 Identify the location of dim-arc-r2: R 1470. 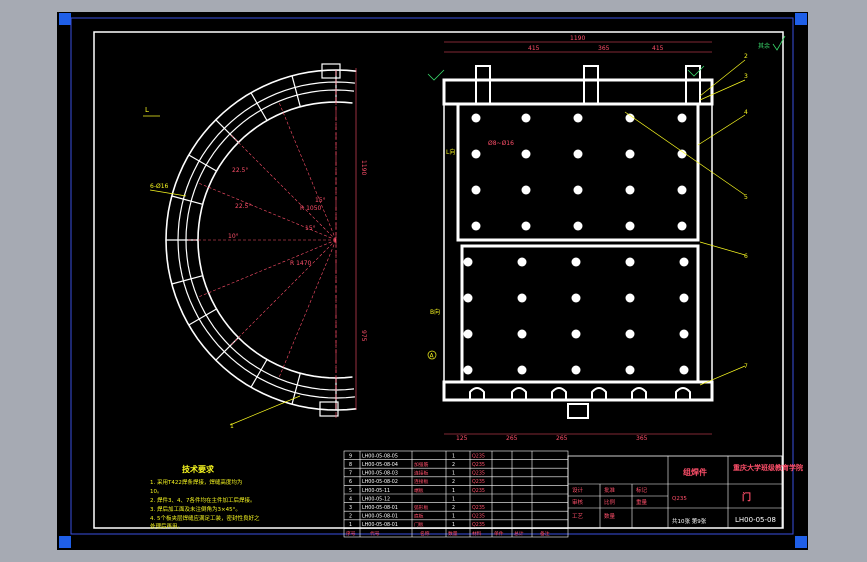
(301, 263).